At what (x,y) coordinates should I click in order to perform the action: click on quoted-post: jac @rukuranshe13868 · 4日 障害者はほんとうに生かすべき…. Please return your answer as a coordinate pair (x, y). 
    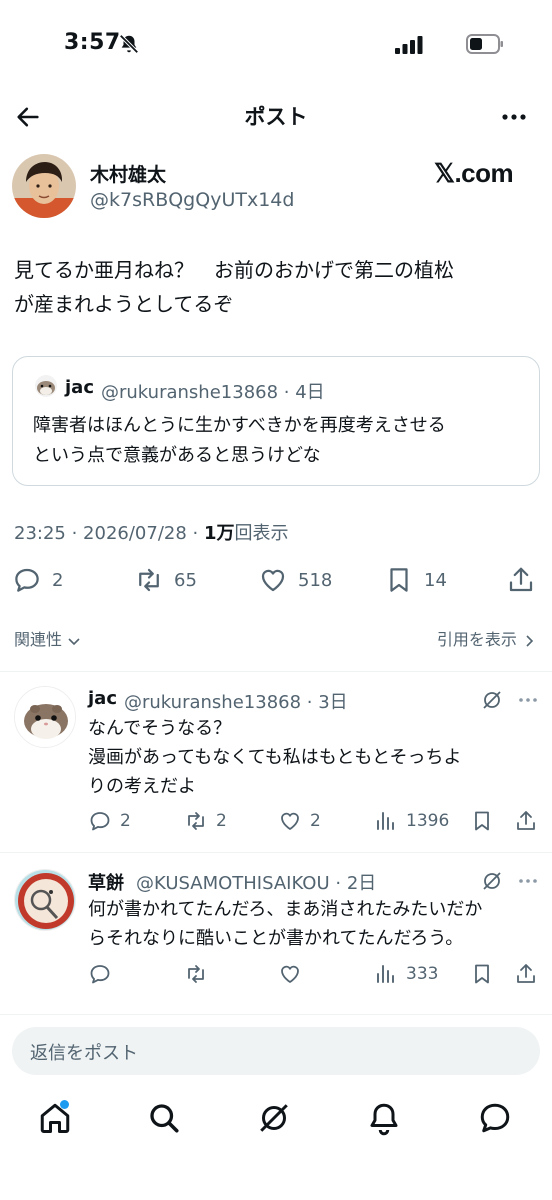
    Looking at the image, I should click on (276, 421).